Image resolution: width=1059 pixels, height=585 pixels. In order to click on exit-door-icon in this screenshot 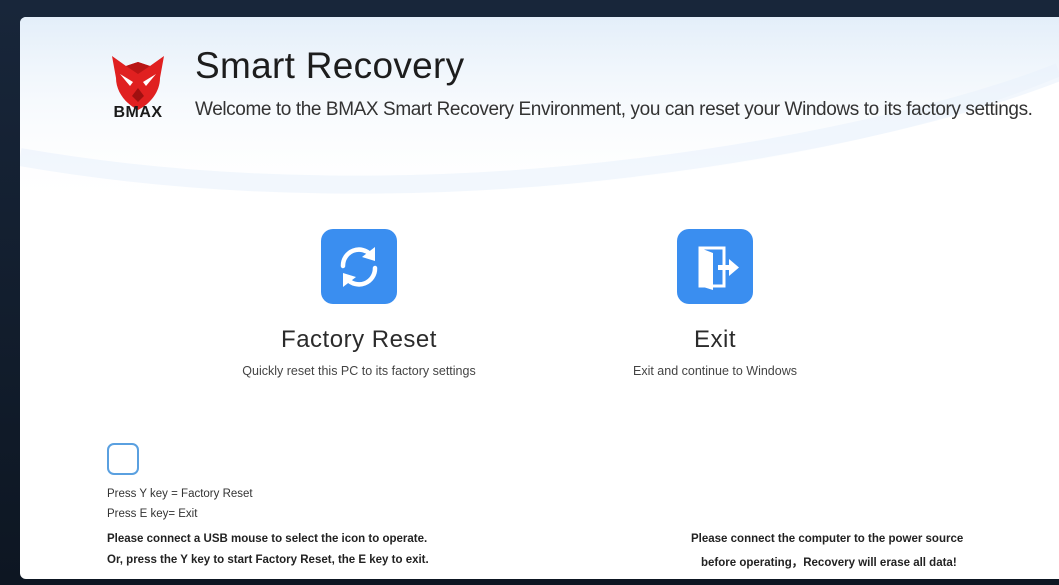, I will do `click(718, 268)`.